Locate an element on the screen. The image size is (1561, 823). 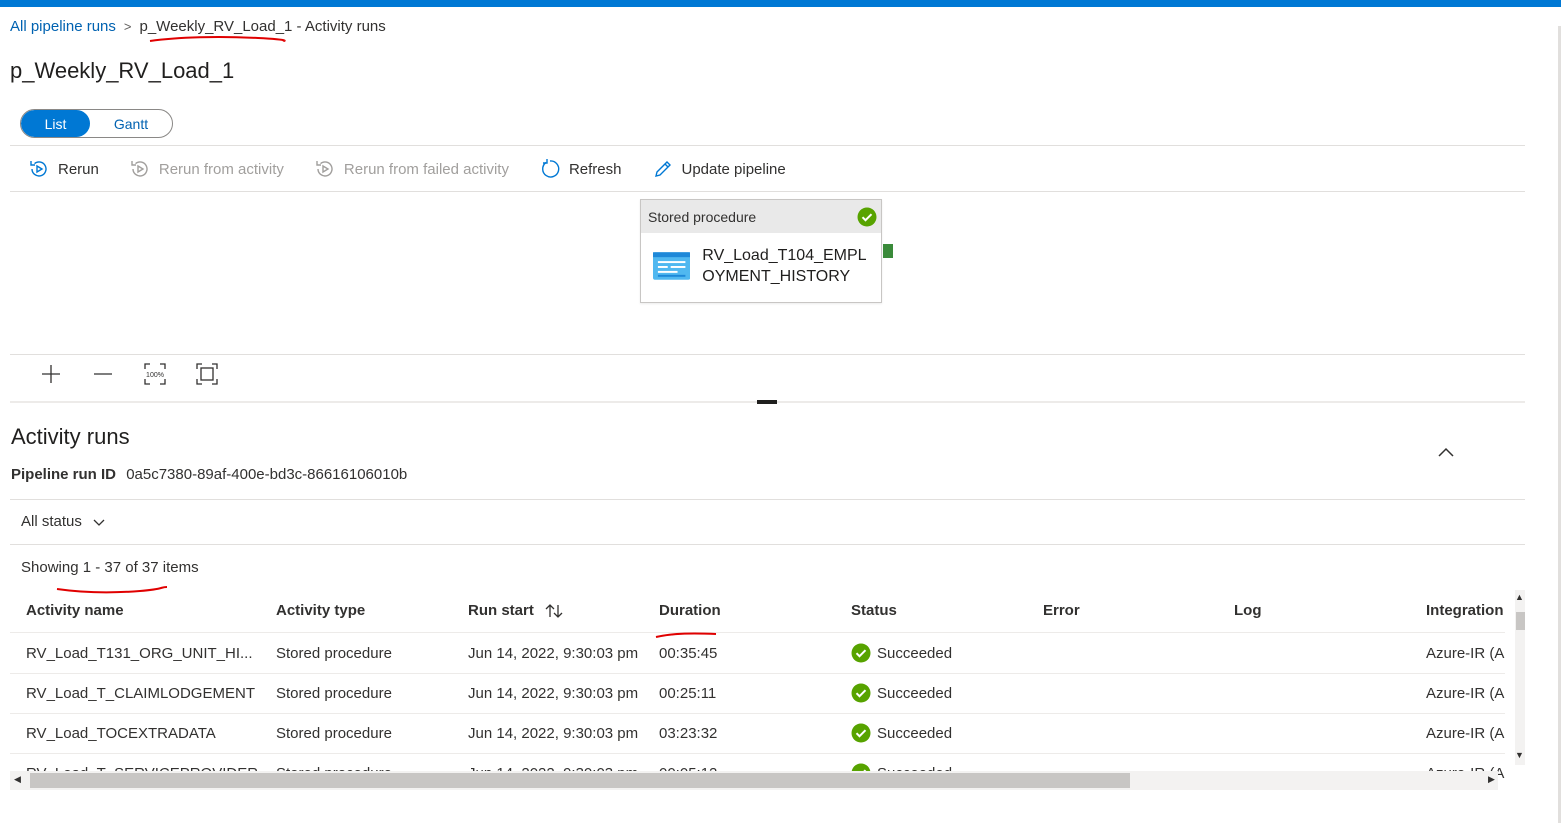
rerun-from-activity-icon is located at coordinates (139, 169).